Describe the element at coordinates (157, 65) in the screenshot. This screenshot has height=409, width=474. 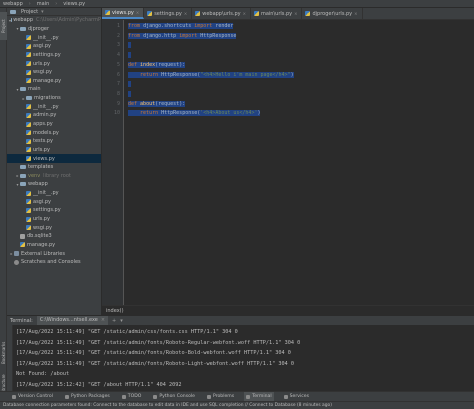
I see `code-line: def index(request):` at that location.